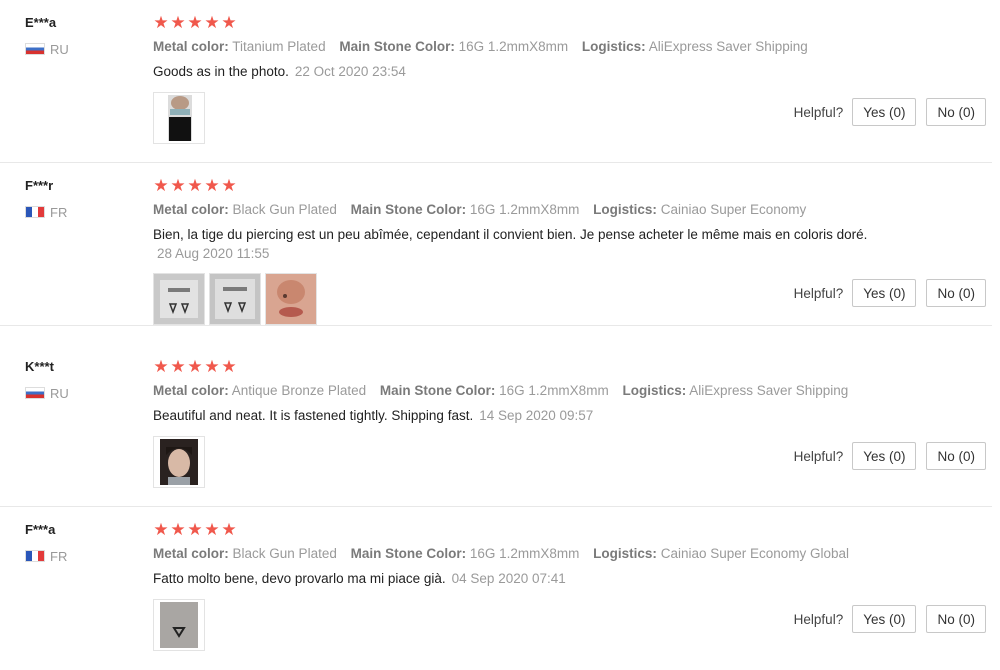 Image resolution: width=1000 pixels, height=670 pixels. What do you see at coordinates (260, 390) in the screenshot?
I see `metal-color-attr: Metal color: Antique Bronze Plated` at bounding box center [260, 390].